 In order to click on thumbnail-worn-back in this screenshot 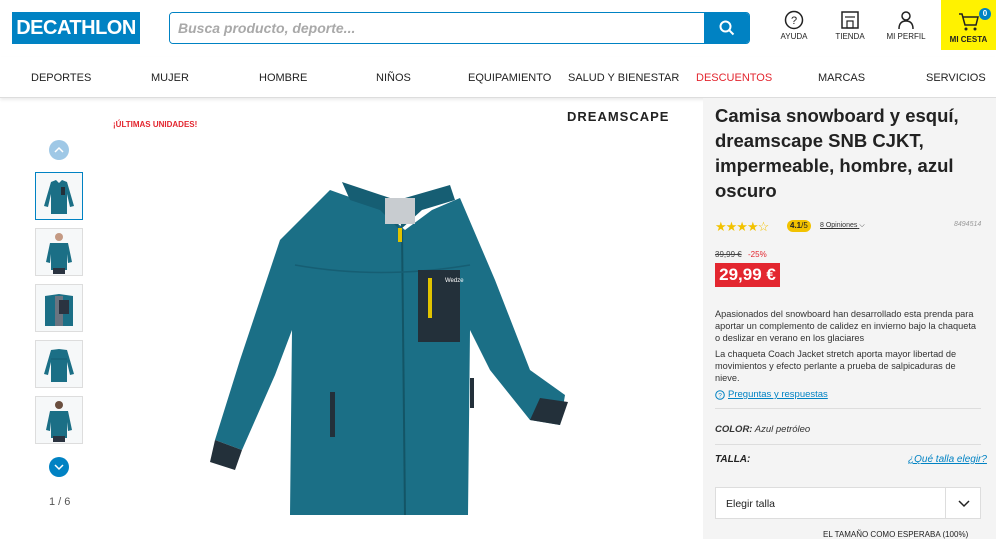, I will do `click(59, 420)`.